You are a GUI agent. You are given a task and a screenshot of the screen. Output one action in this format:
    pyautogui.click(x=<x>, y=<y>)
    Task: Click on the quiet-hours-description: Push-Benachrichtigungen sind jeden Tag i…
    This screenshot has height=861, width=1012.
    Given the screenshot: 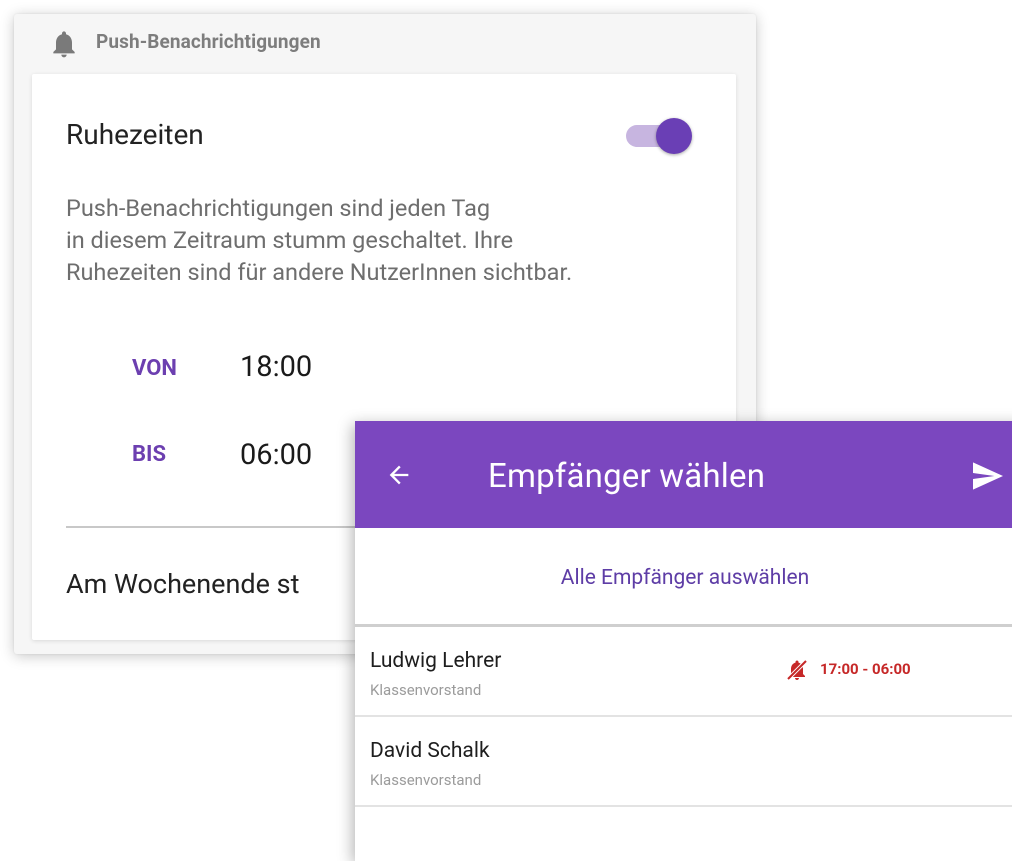 What is the action you would take?
    pyautogui.click(x=386, y=240)
    